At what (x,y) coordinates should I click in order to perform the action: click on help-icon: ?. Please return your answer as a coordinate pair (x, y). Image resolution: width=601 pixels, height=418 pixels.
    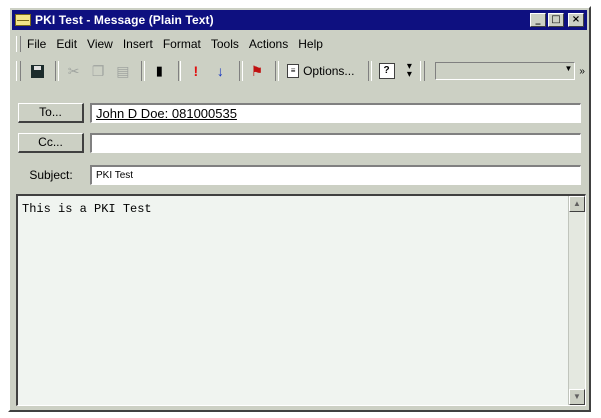
    Looking at the image, I should click on (386, 71).